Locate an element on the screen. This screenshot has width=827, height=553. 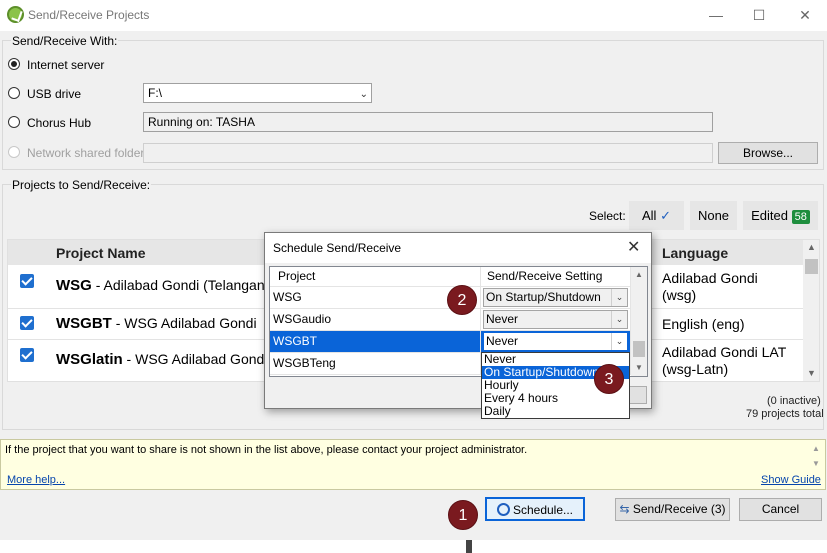
table-row: WSGlatin - WSG Adilabad Gondi is located at coordinates (161, 359).